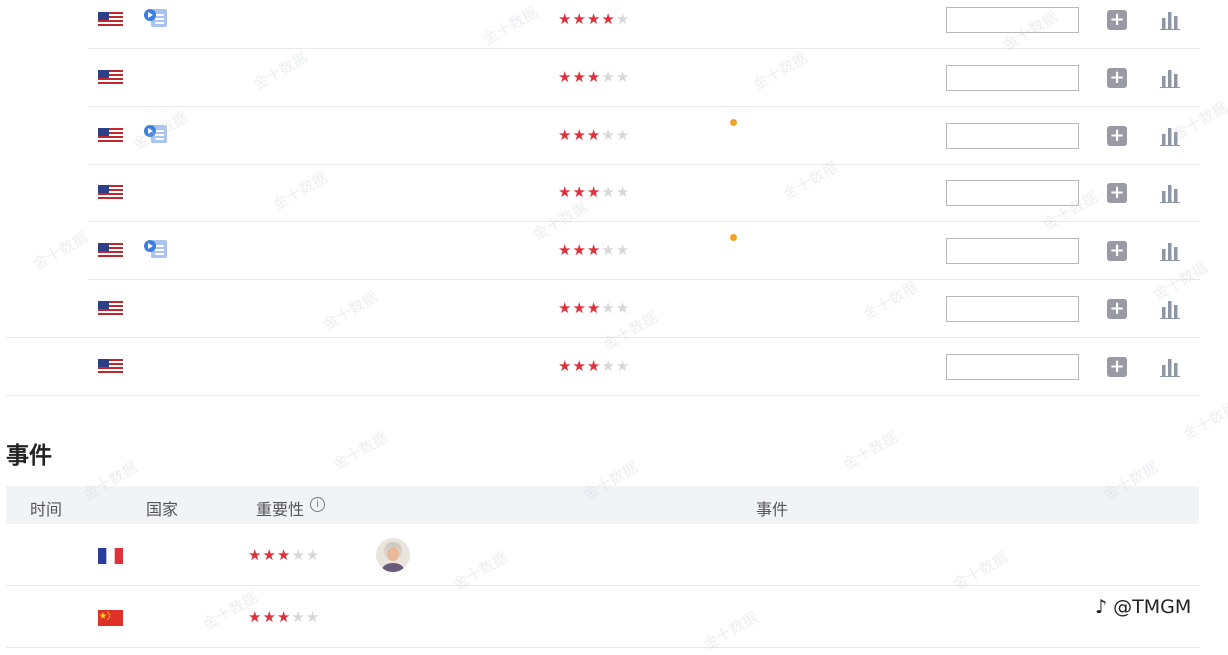 The height and width of the screenshot is (655, 1228). Describe the element at coordinates (602, 505) in the screenshot. I see `events-table-header: 时间 国家 重要性 i 事件` at that location.